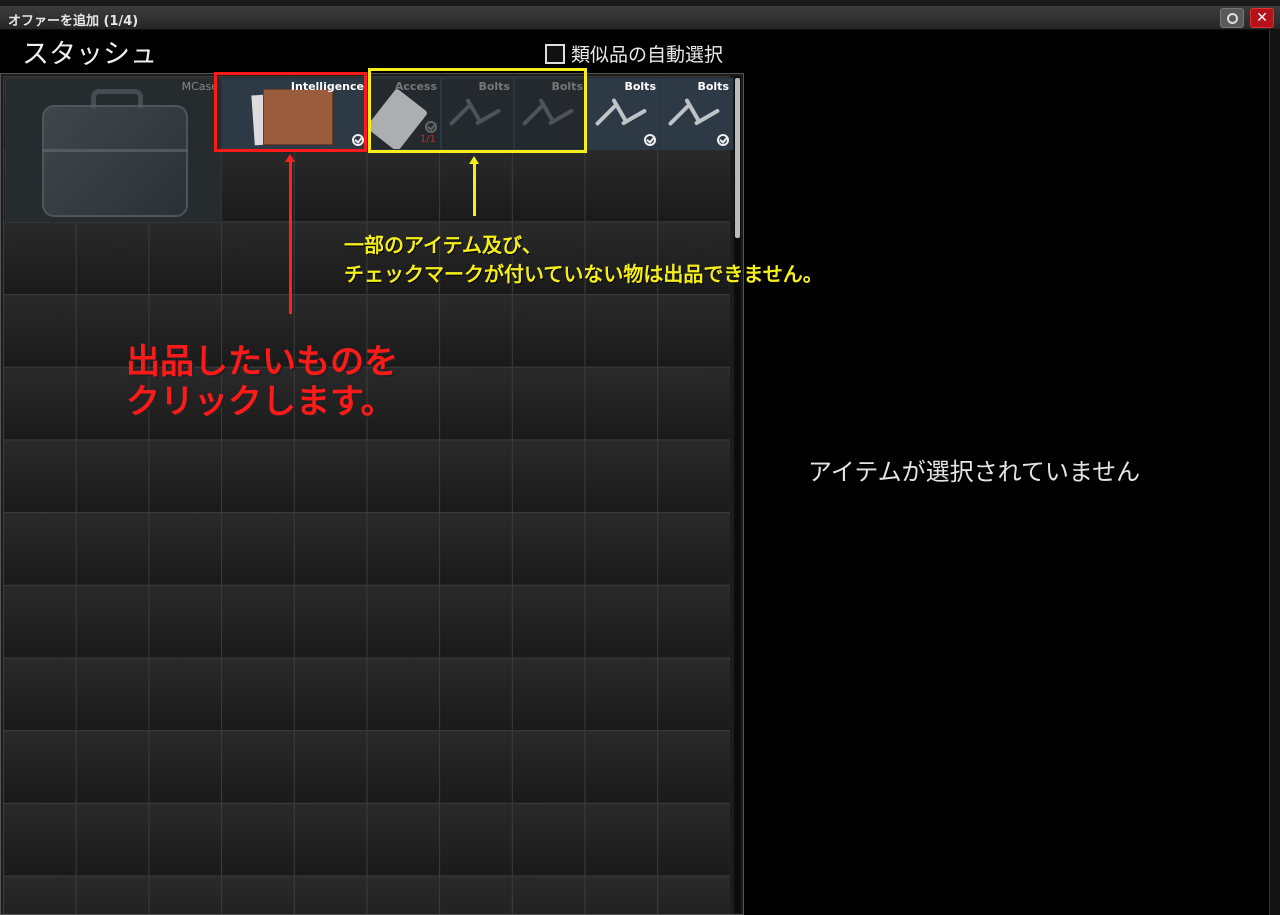  Describe the element at coordinates (290, 234) in the screenshot. I see `arrow-up-red-icon` at that location.